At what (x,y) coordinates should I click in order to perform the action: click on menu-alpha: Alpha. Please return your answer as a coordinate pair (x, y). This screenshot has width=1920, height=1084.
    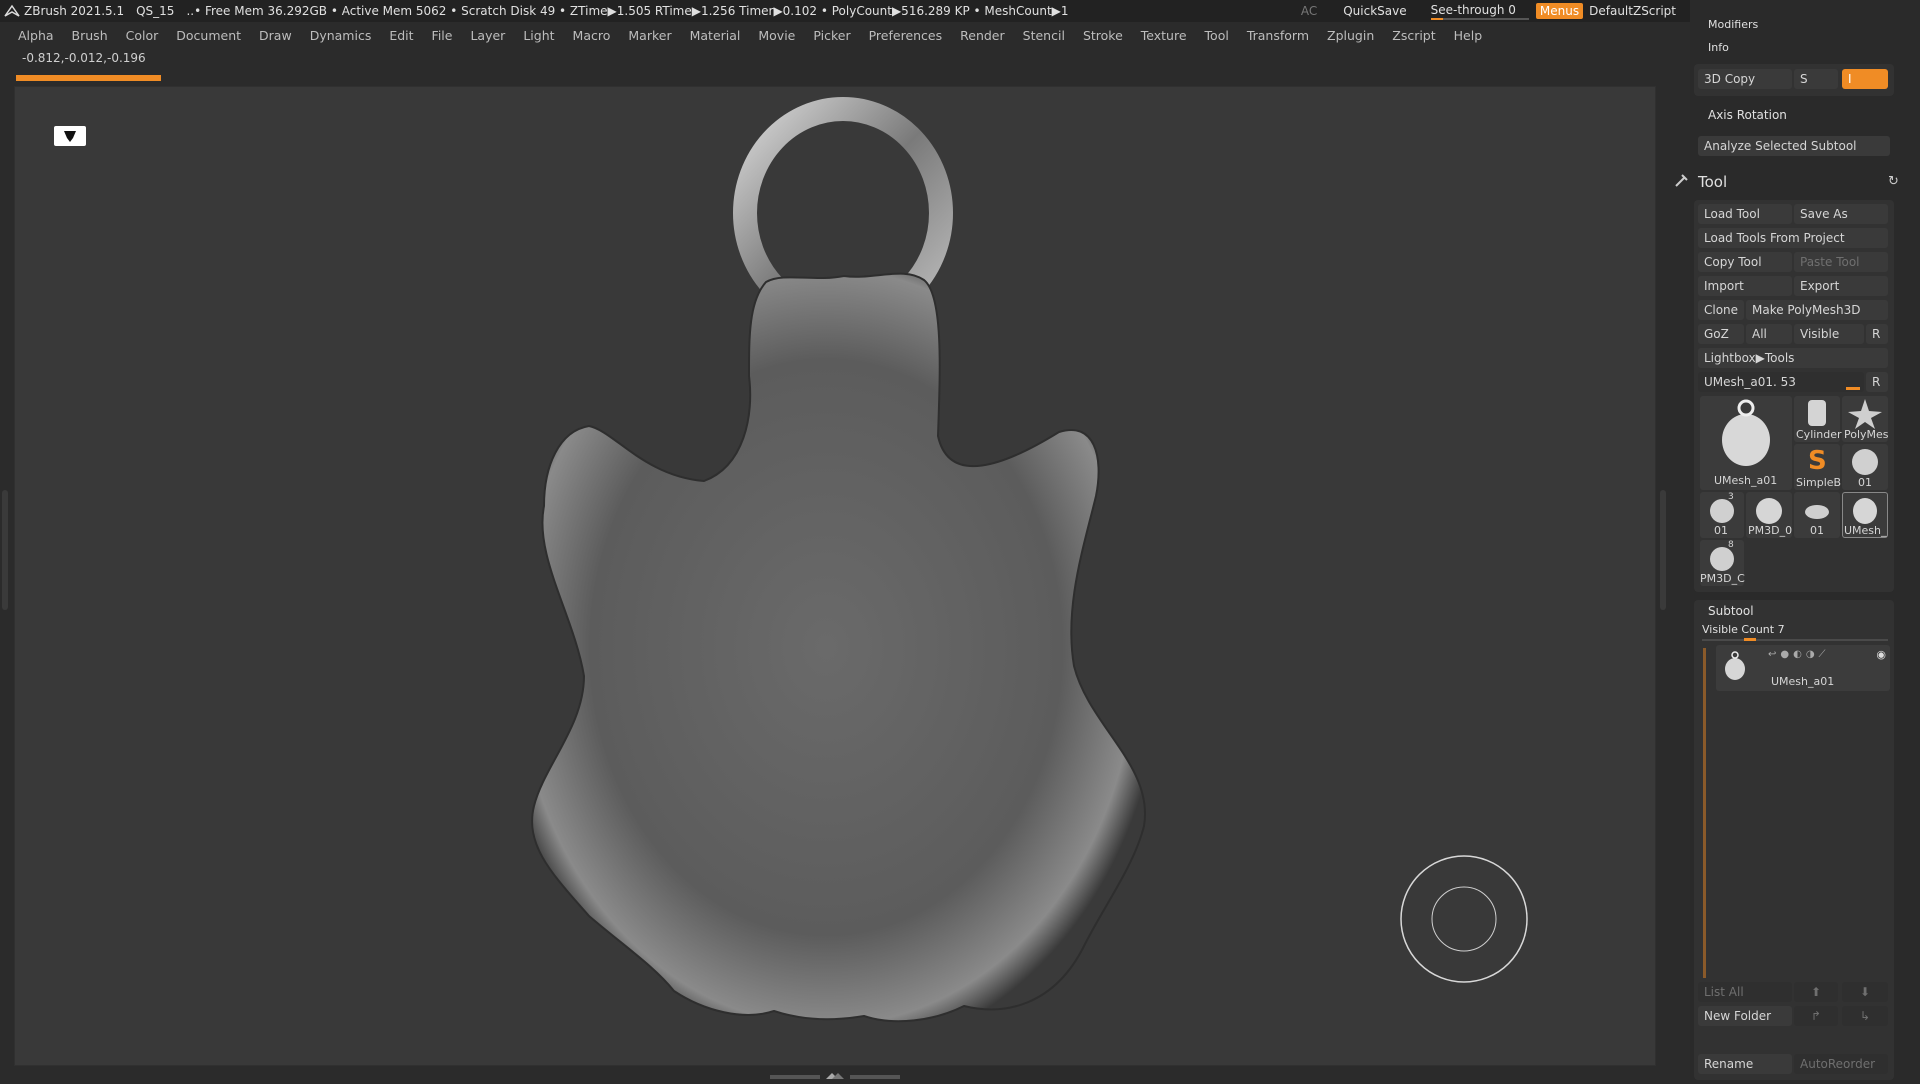
    Looking at the image, I should click on (36, 35).